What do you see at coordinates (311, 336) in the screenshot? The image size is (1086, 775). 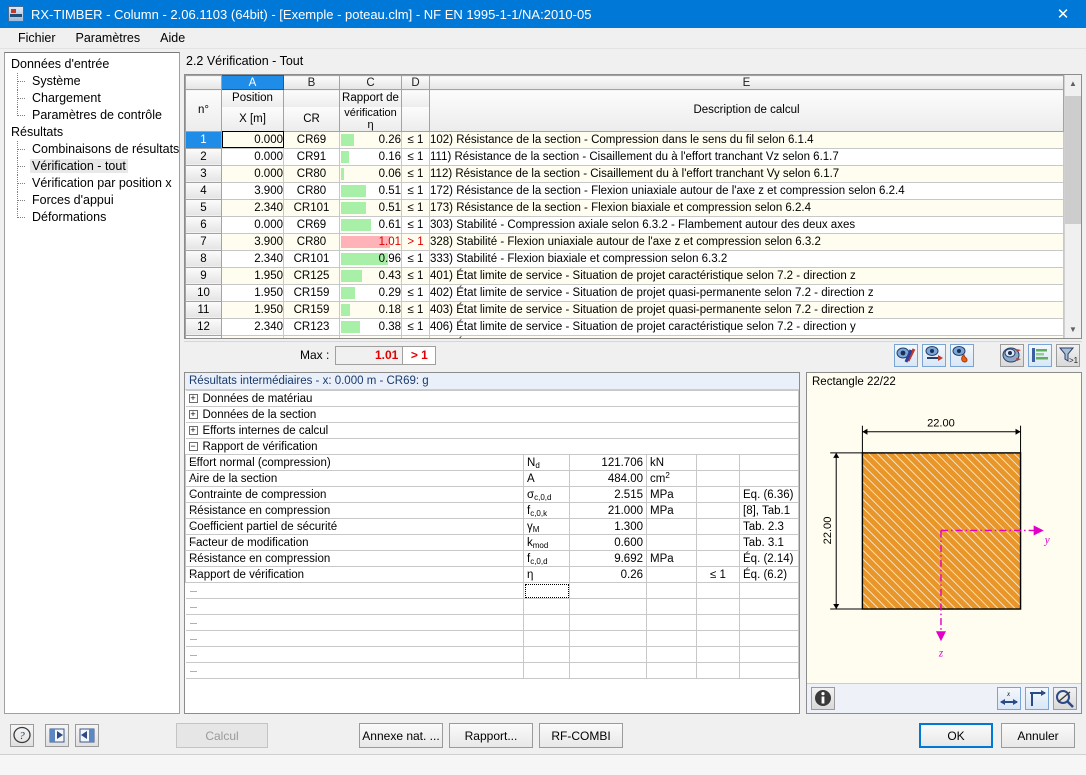 I see `cell-cr: CR157` at bounding box center [311, 336].